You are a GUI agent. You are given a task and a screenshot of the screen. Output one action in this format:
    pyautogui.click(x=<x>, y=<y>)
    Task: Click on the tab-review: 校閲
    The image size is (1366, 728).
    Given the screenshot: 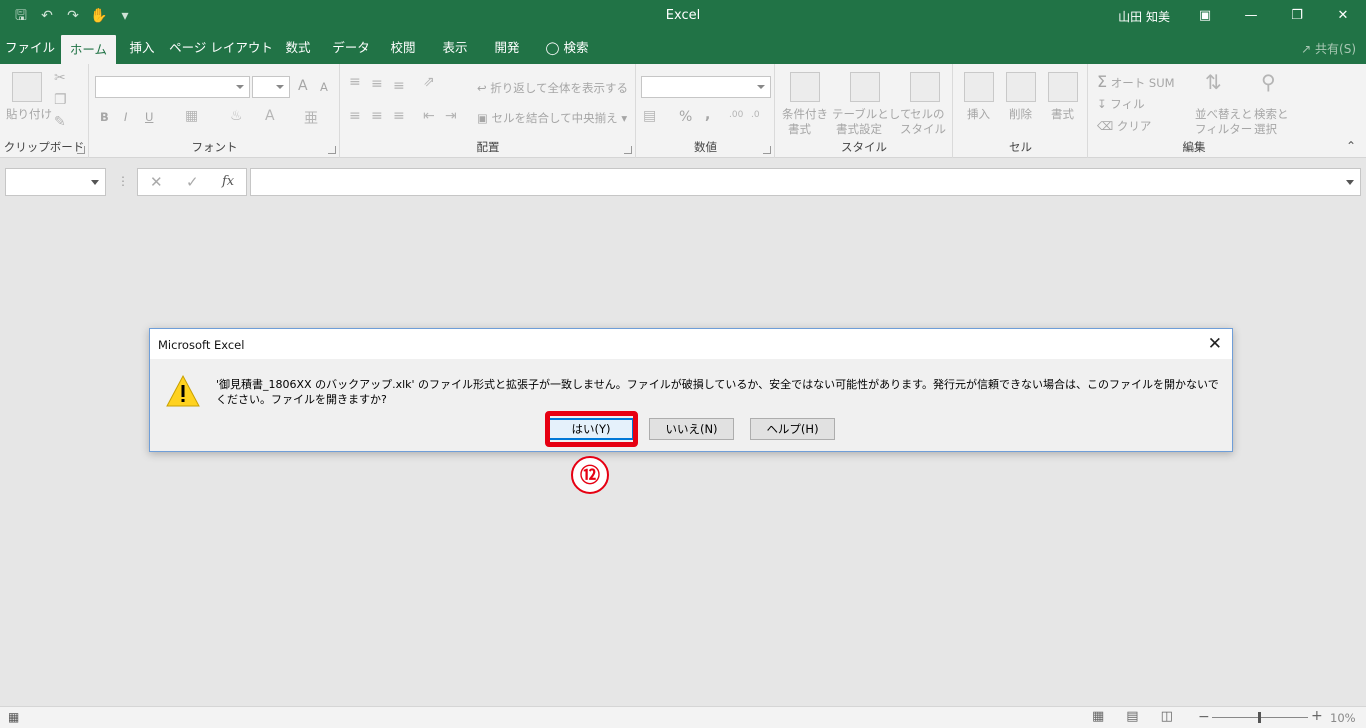 What is the action you would take?
    pyautogui.click(x=403, y=48)
    